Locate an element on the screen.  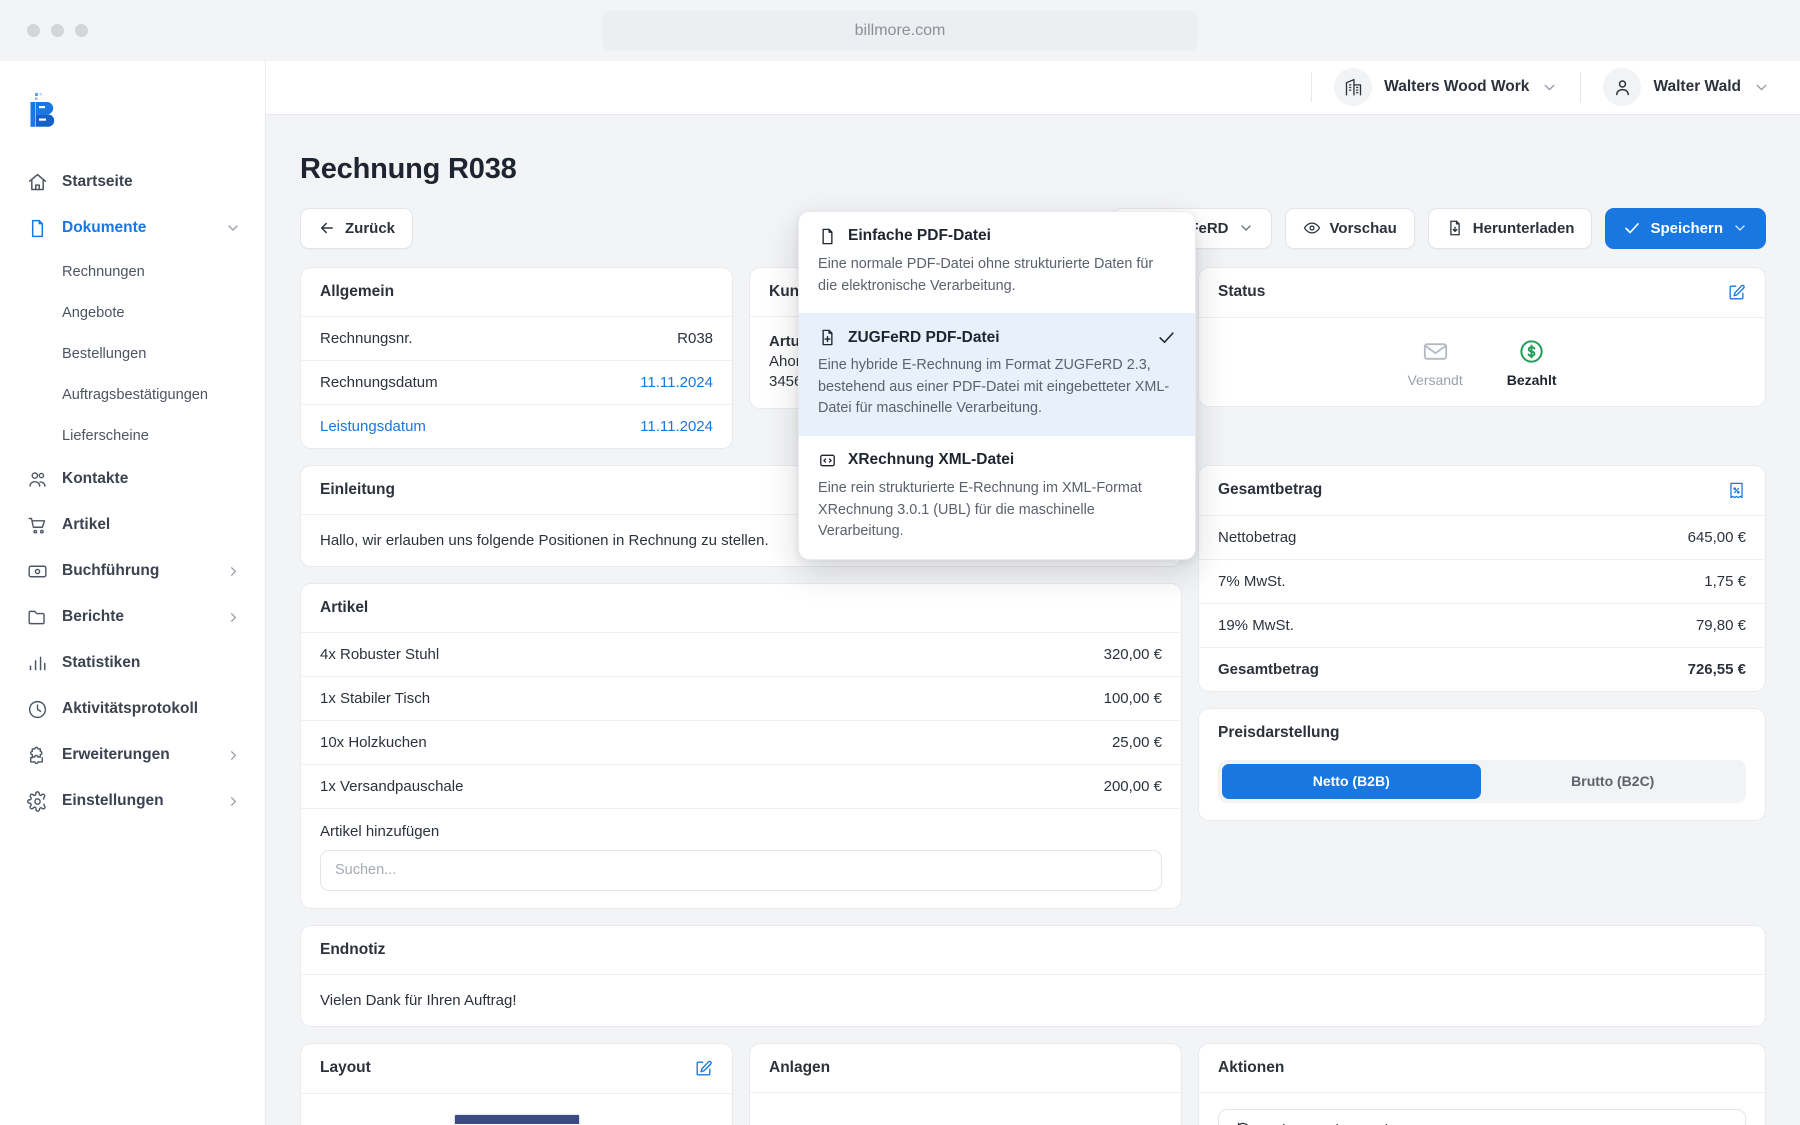
download-button-label: Herunterladen is located at coordinates (1523, 228).